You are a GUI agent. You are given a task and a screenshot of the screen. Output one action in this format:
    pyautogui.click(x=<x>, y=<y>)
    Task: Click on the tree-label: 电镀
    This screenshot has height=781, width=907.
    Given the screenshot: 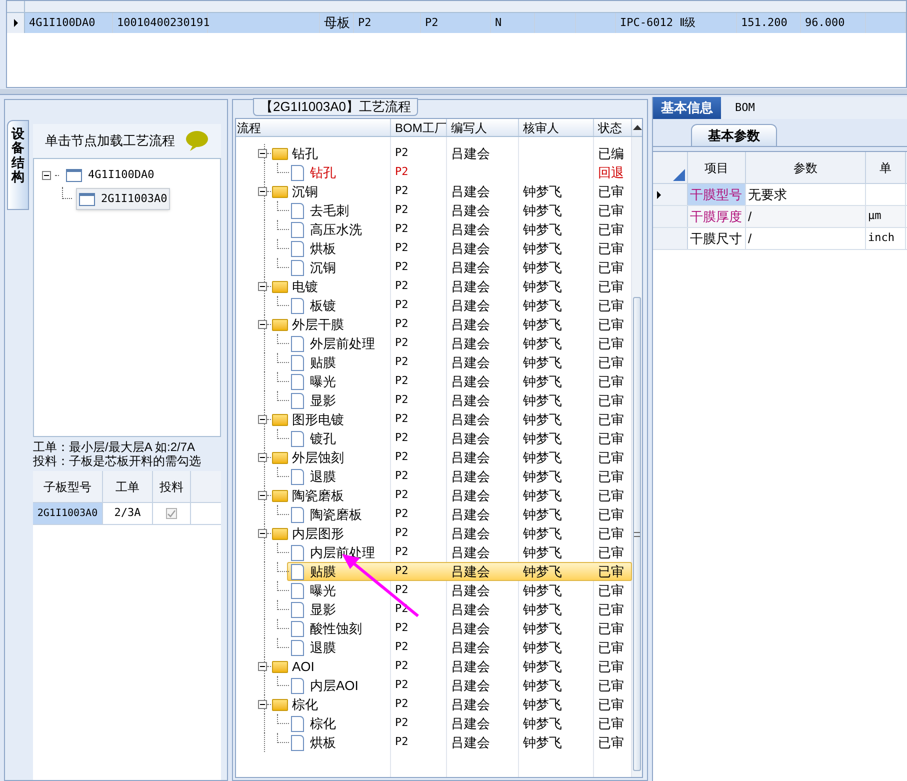 What is the action you would take?
    pyautogui.click(x=305, y=287)
    